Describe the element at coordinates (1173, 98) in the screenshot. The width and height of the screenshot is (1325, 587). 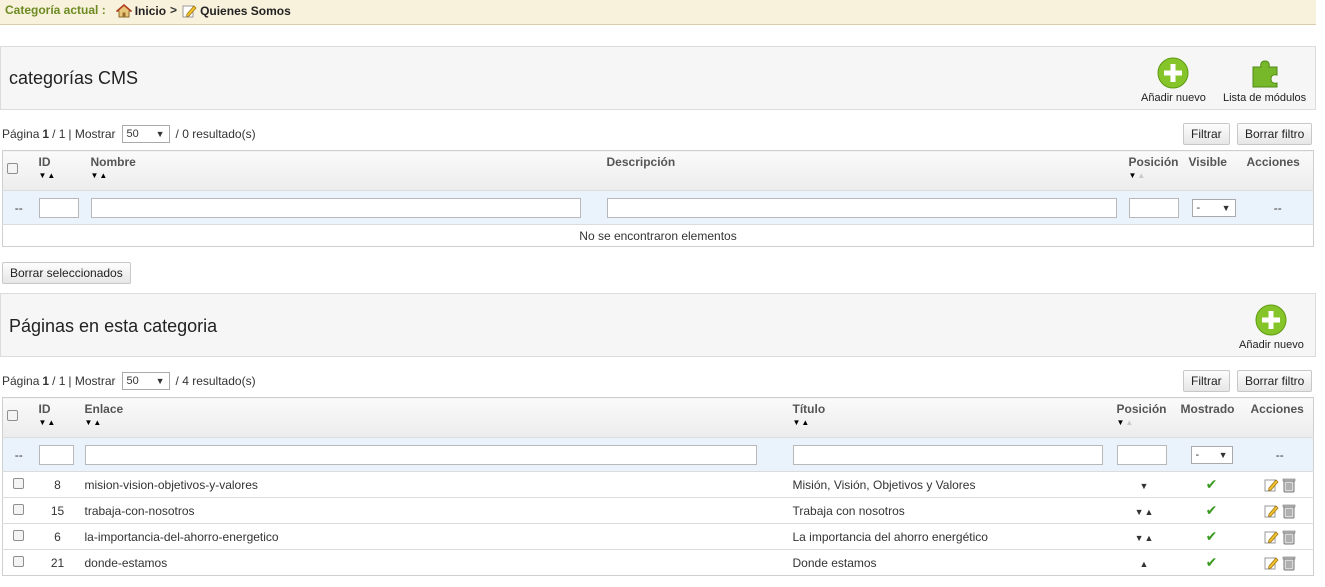
I see `categories-add-new-label: Añadir nuevo` at that location.